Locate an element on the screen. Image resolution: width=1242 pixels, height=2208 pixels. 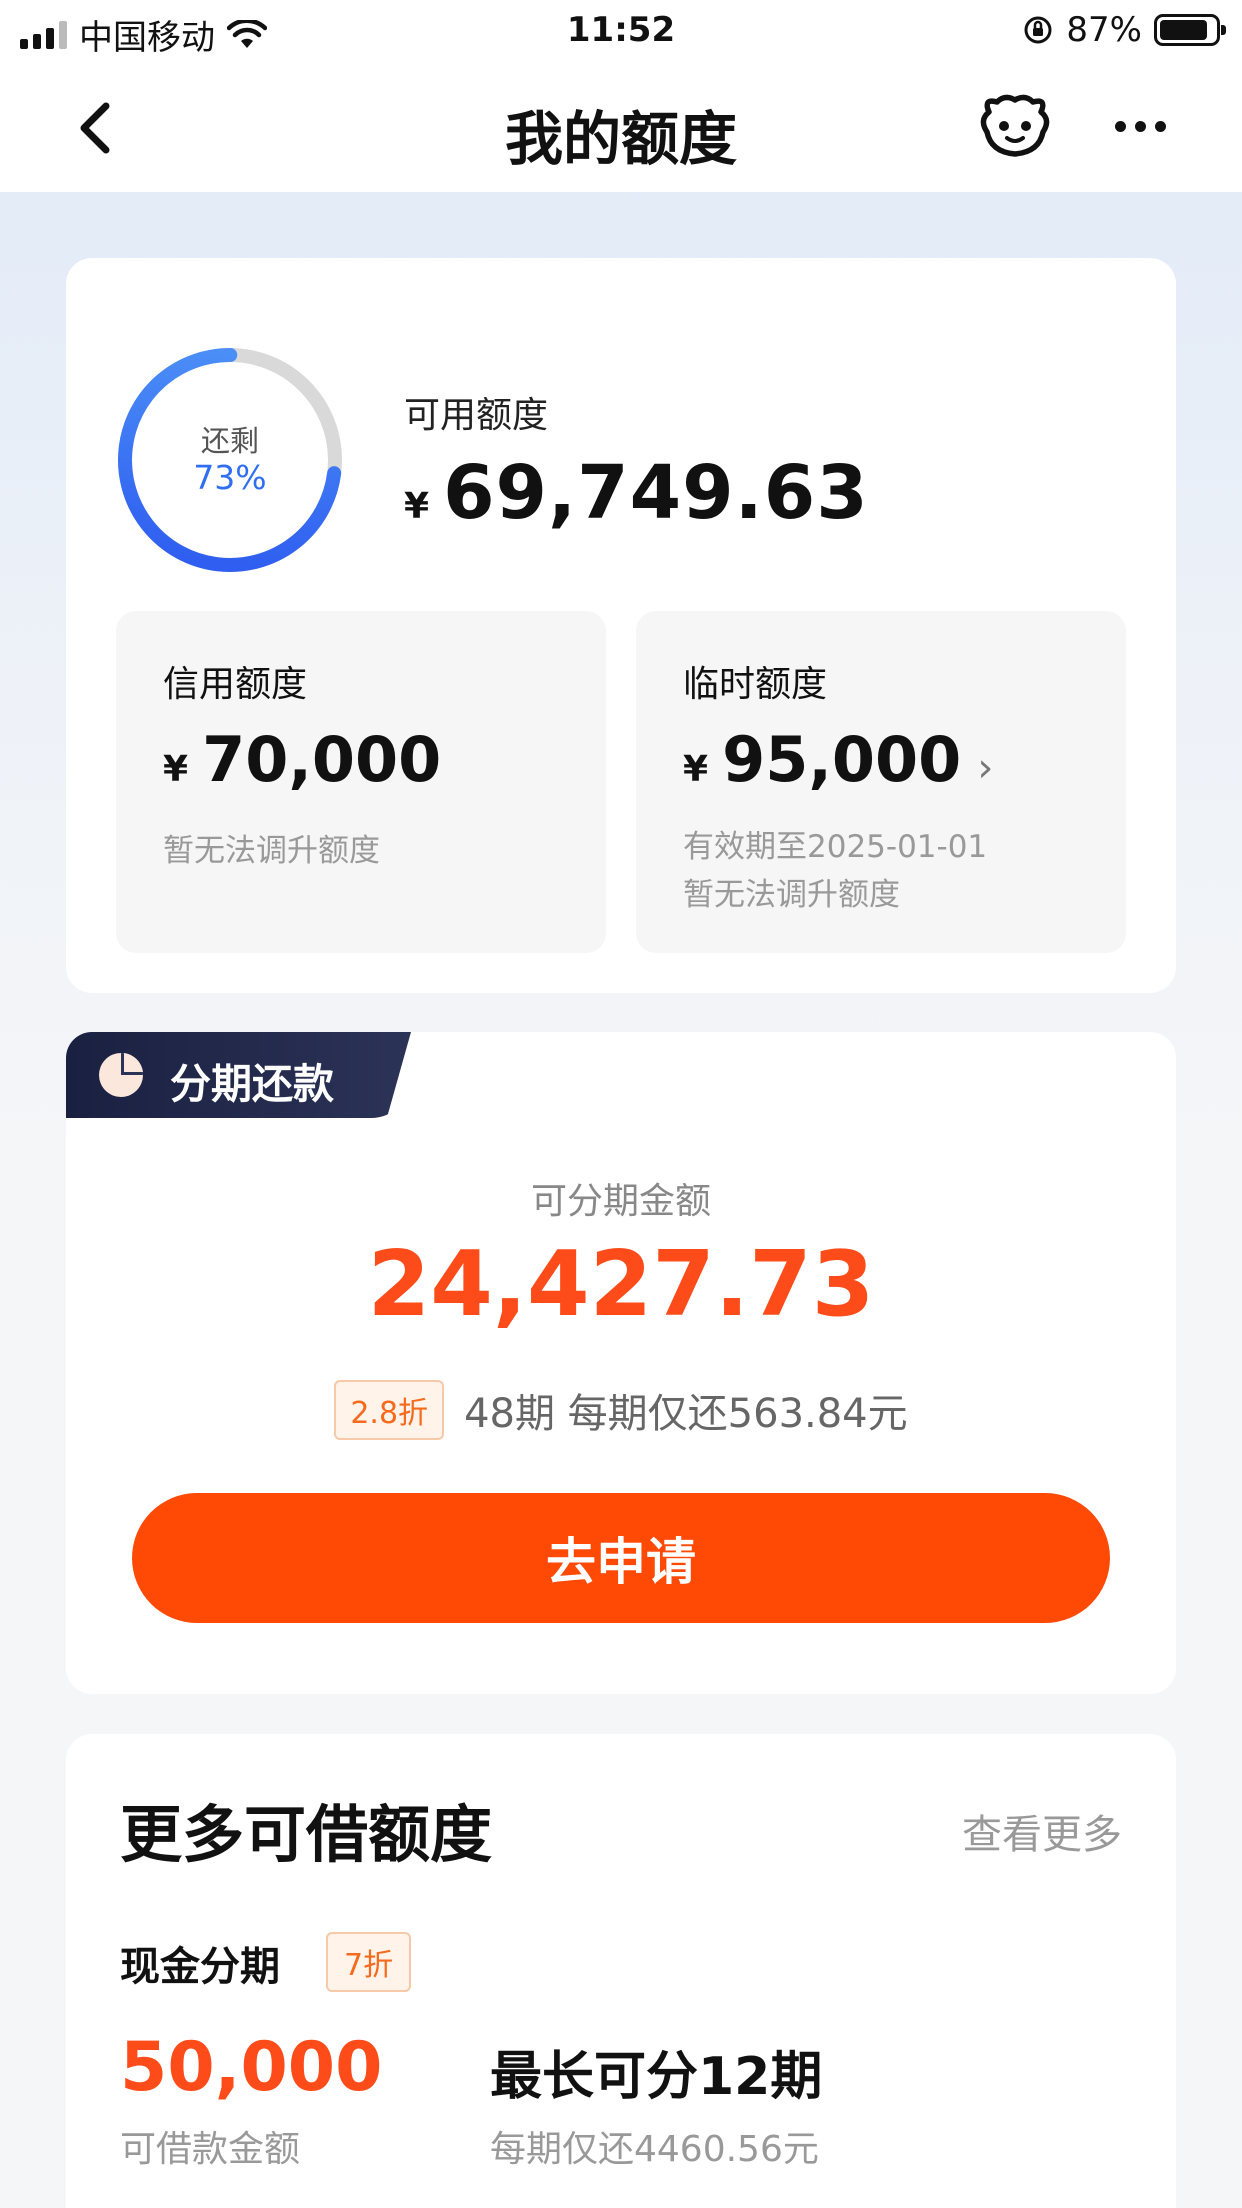
battery-level-fill is located at coordinates (1183, 30).